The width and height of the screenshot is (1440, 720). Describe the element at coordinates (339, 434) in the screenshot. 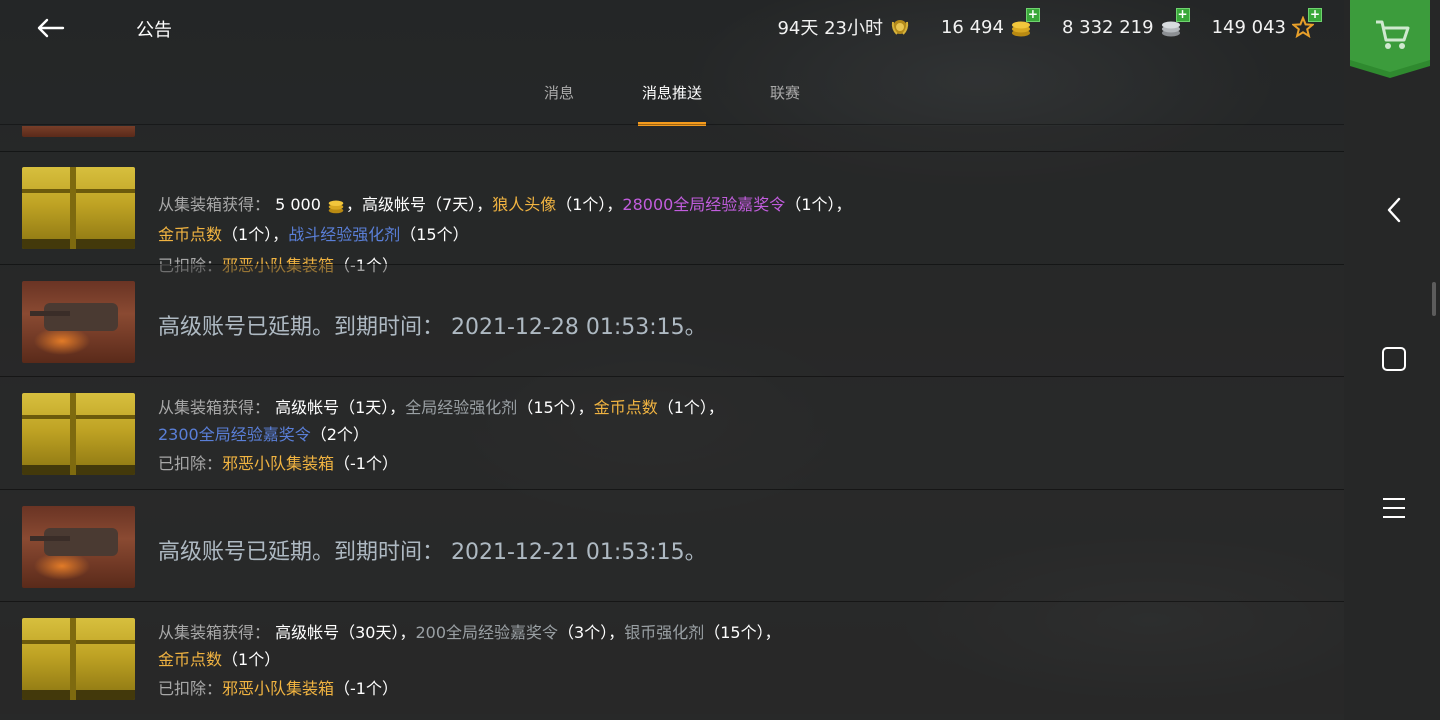

I see `reward-item: （2个）` at that location.